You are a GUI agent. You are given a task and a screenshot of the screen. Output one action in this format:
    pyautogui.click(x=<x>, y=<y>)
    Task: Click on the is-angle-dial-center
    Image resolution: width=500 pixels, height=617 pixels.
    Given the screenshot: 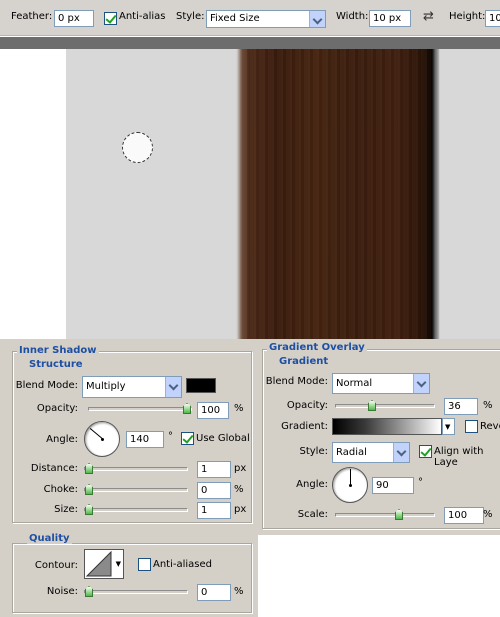 What is the action you would take?
    pyautogui.click(x=102, y=439)
    